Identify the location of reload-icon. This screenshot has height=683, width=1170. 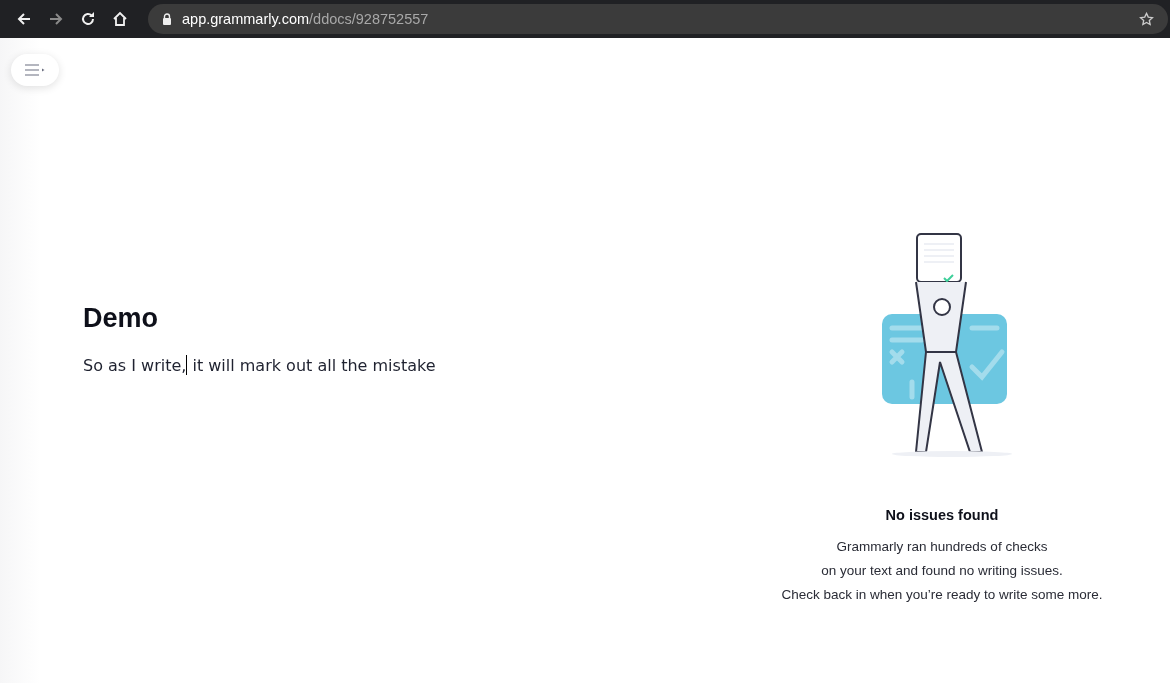
(88, 19).